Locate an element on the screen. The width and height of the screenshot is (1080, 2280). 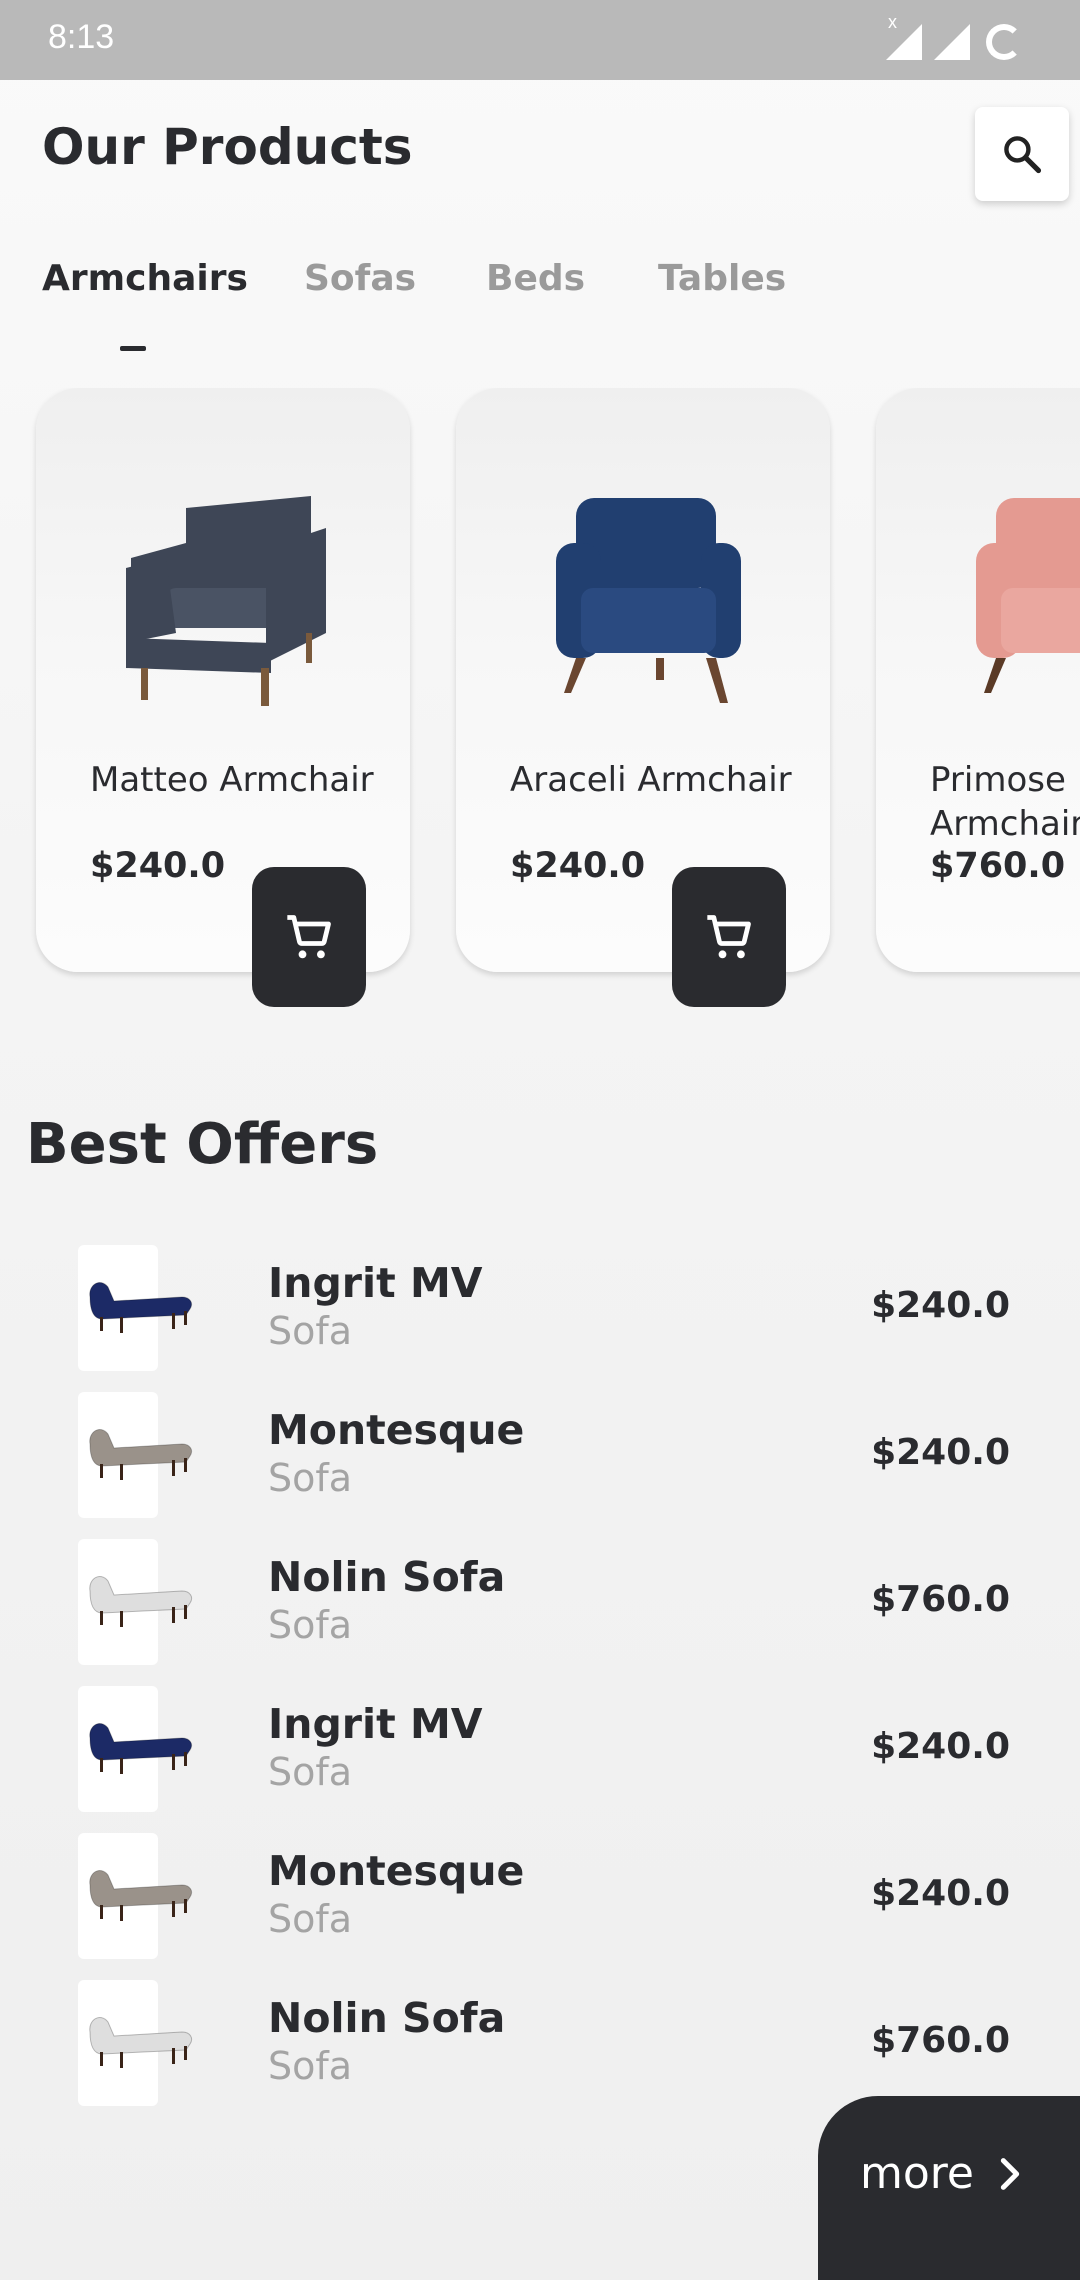
product-name: Matteo Armchair is located at coordinates (232, 780).